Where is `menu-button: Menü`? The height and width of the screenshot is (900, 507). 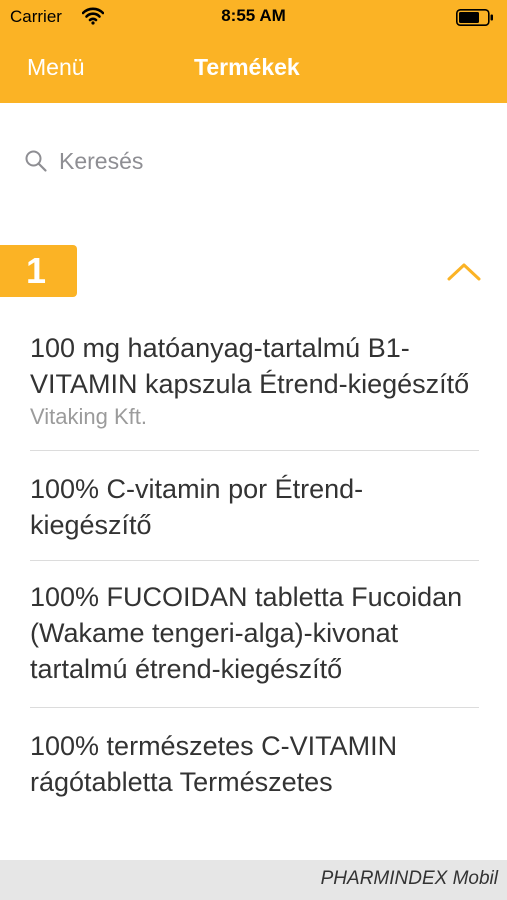 menu-button: Menü is located at coordinates (56, 67).